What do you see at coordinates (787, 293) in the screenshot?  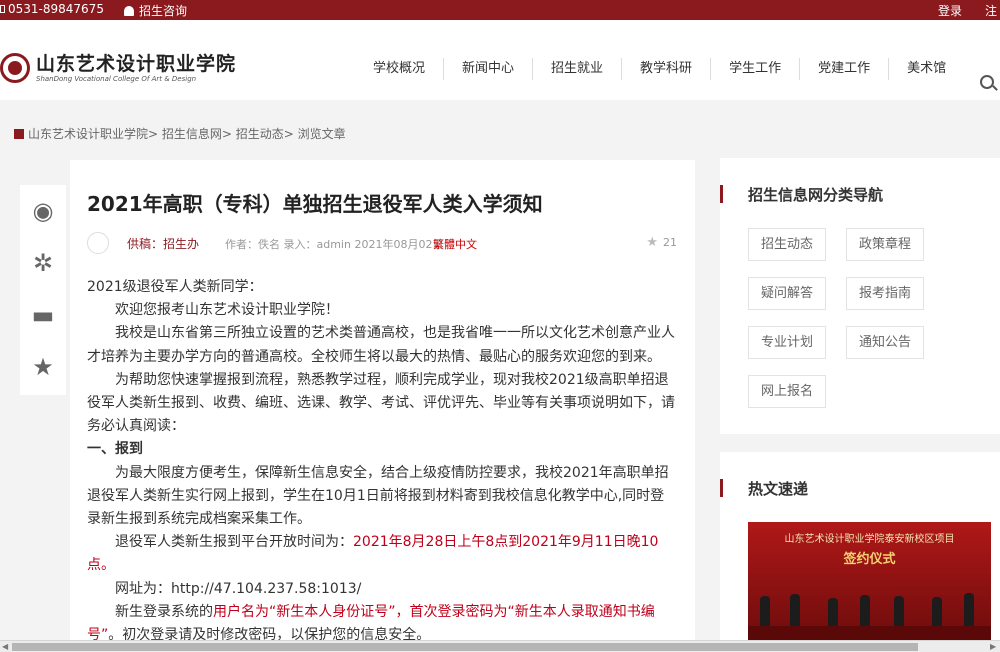 I see `tag-faq: 疑问解答` at bounding box center [787, 293].